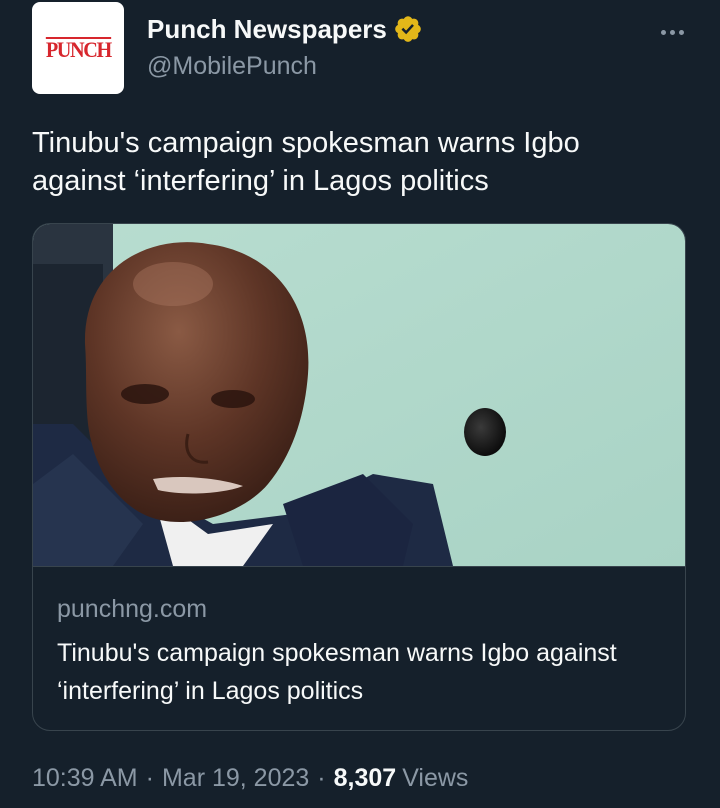 This screenshot has width=720, height=808. What do you see at coordinates (365, 778) in the screenshot?
I see `views-count: 8,307` at bounding box center [365, 778].